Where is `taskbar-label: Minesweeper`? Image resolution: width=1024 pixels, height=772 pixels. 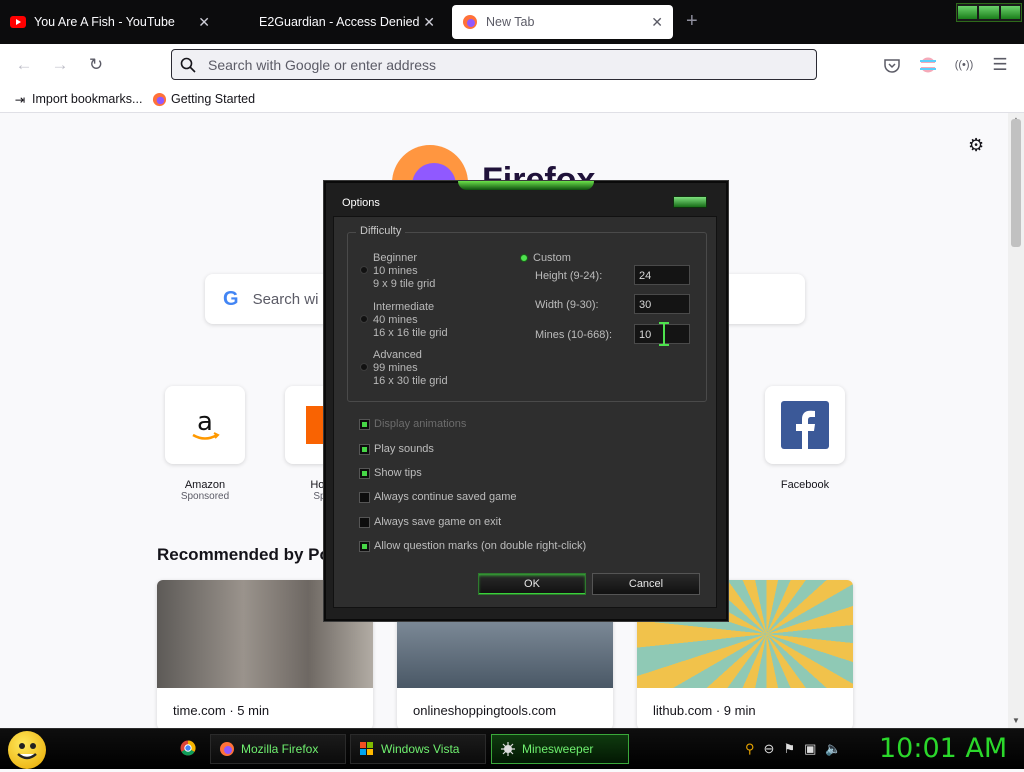
taskbar-label: Minesweeper is located at coordinates (558, 749).